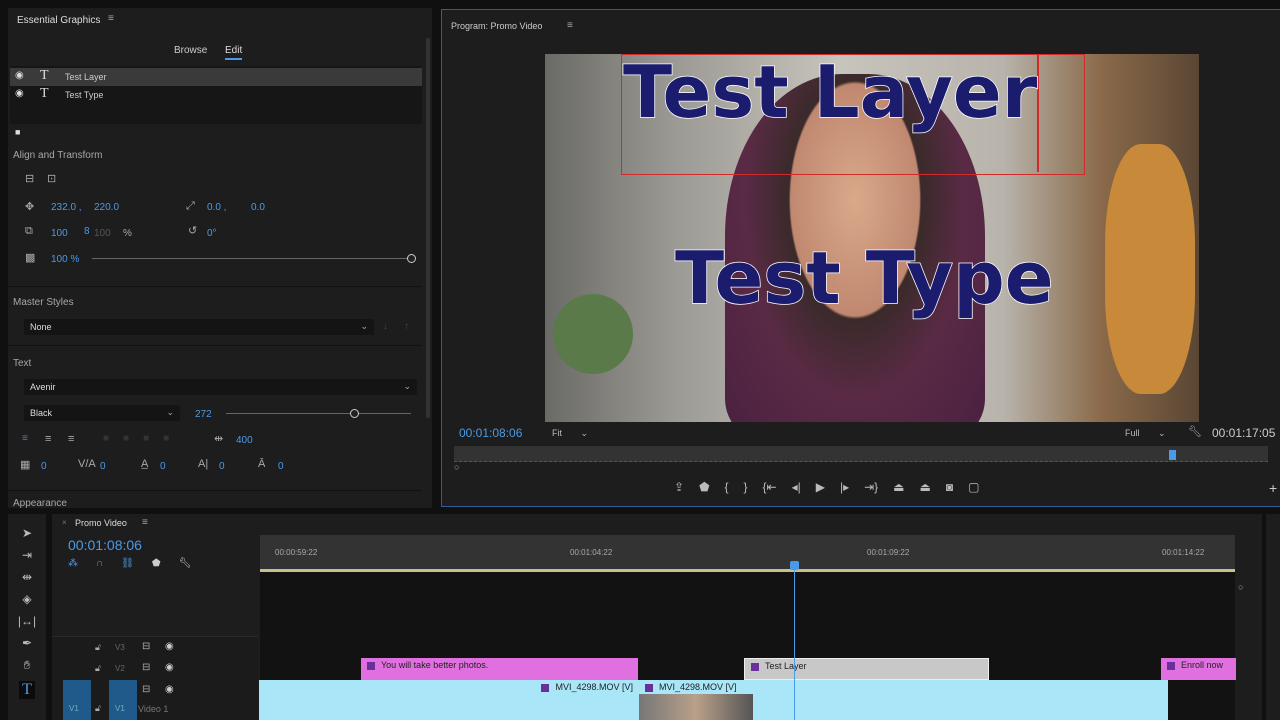 The image size is (1280, 720). I want to click on panel-title: Program: Promo Video, so click(496, 26).